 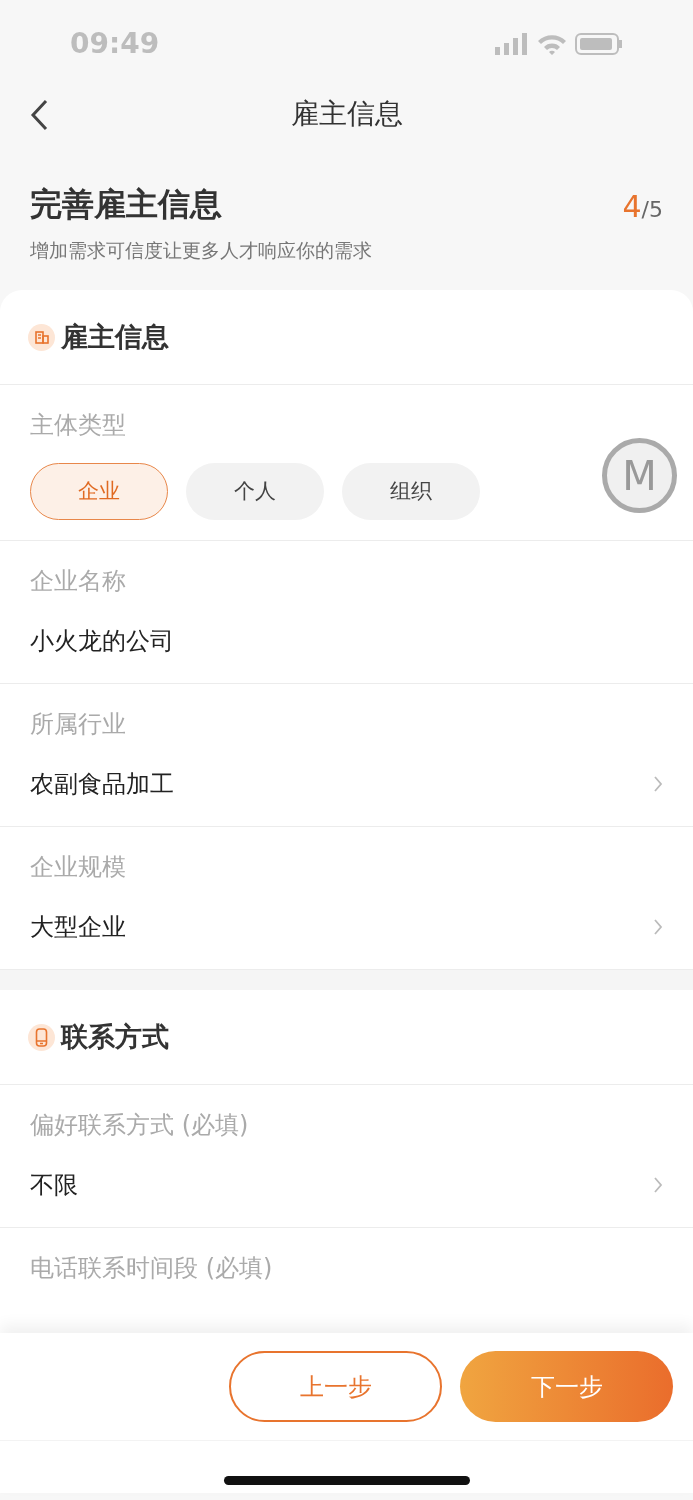 I want to click on back-button, so click(x=40, y=115).